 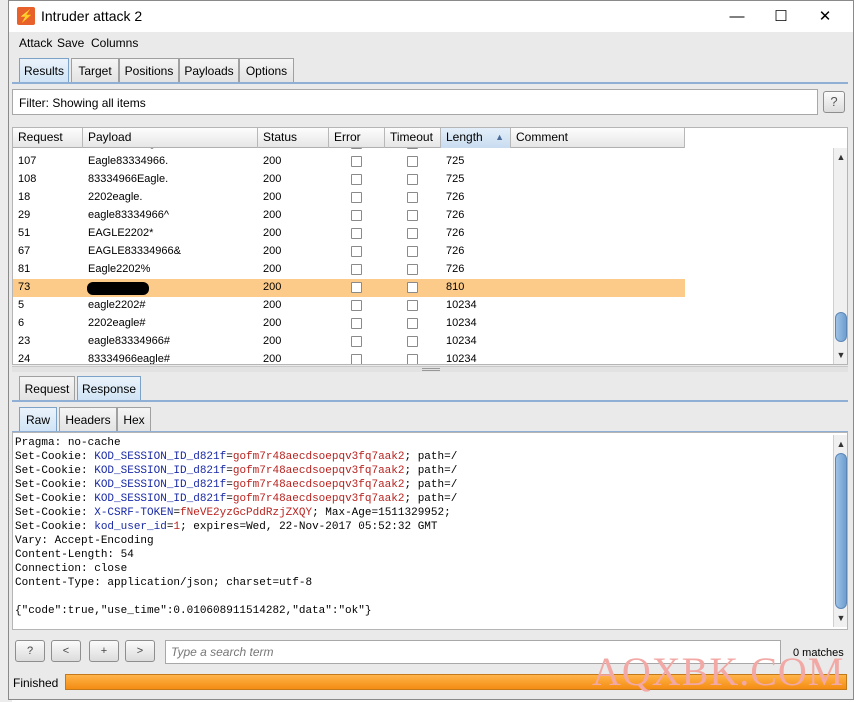 What do you see at coordinates (44, 70) in the screenshot?
I see `tab-results: Results` at bounding box center [44, 70].